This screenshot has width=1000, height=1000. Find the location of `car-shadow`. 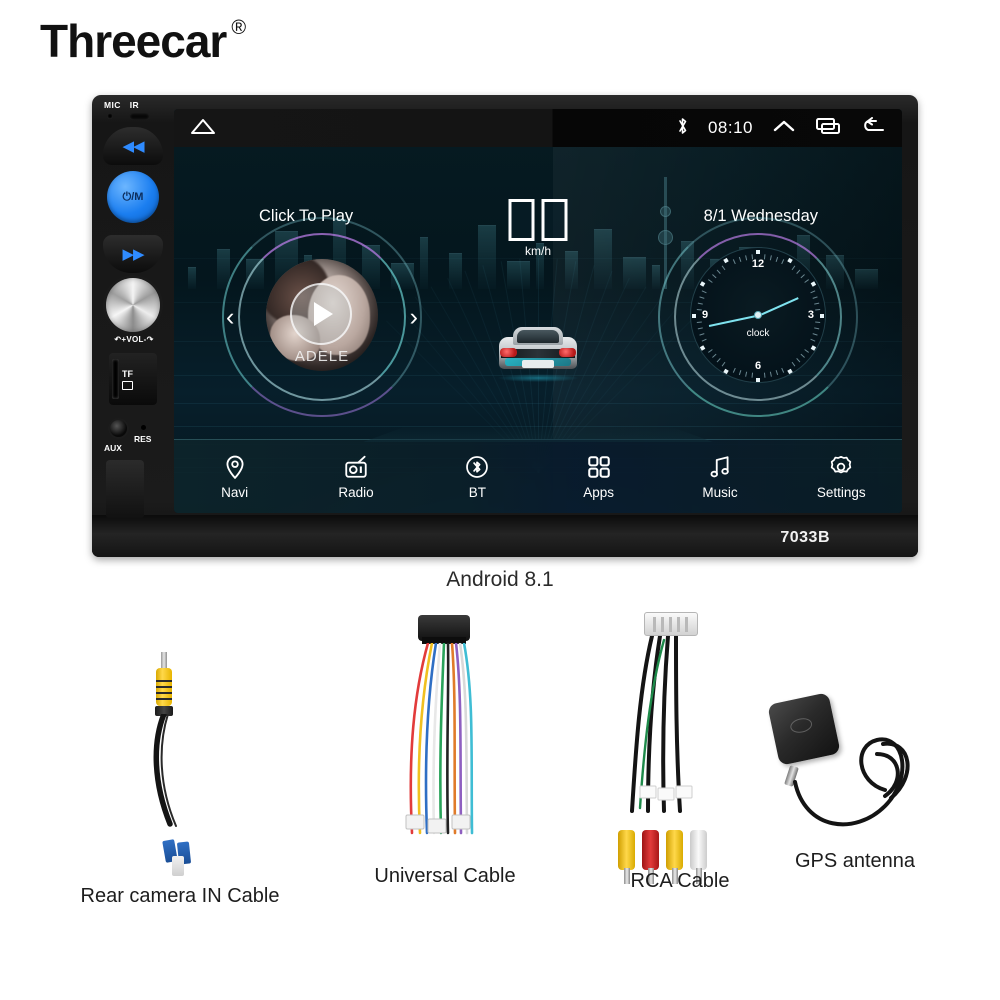

car-shadow is located at coordinates (538, 378).